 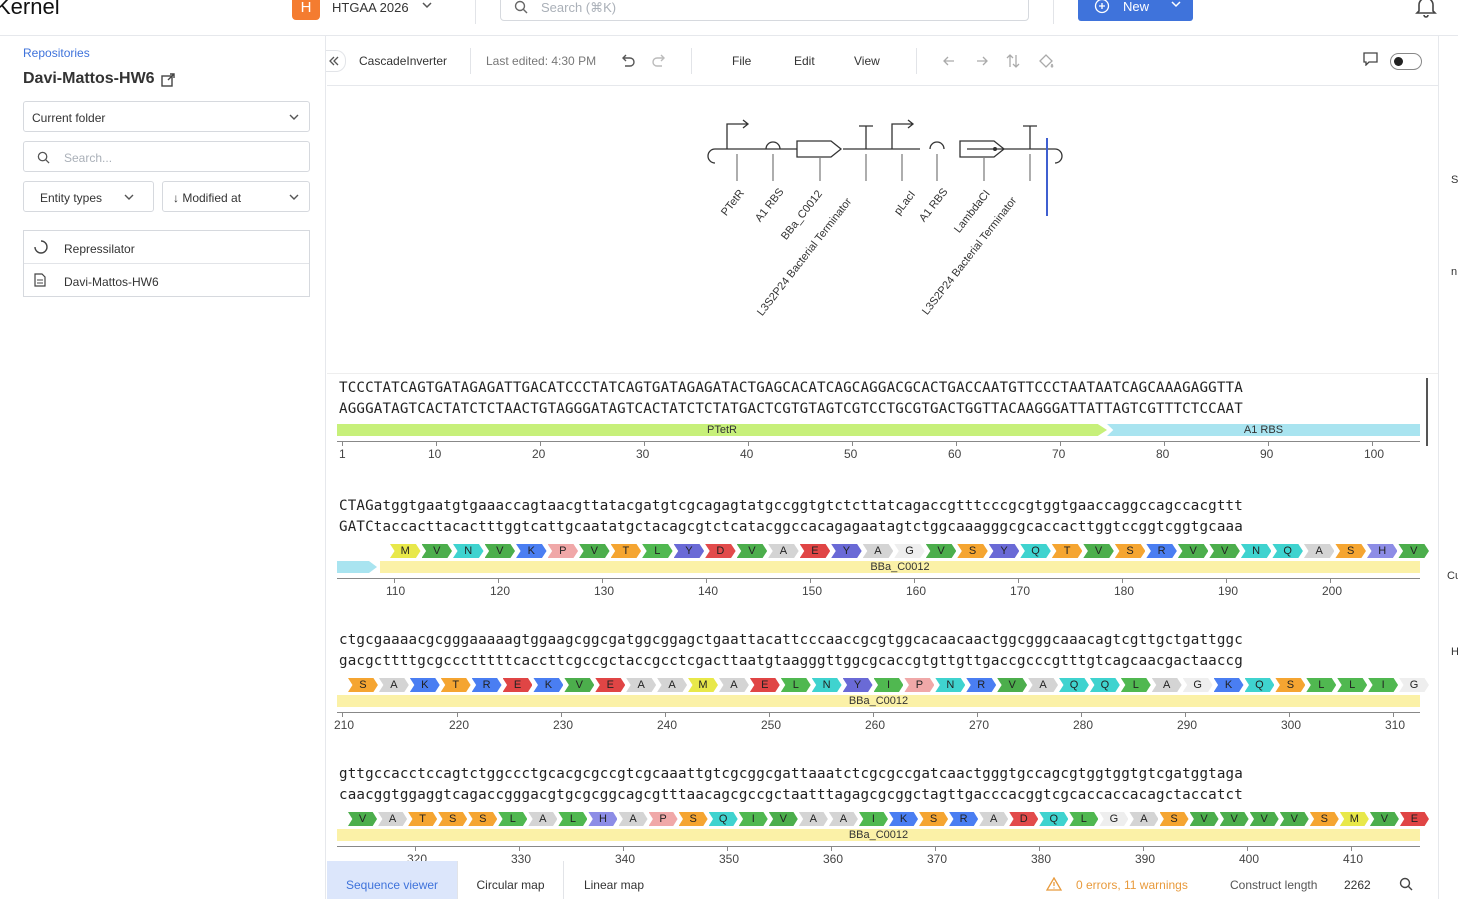 I want to click on view-toggle, so click(x=1406, y=61).